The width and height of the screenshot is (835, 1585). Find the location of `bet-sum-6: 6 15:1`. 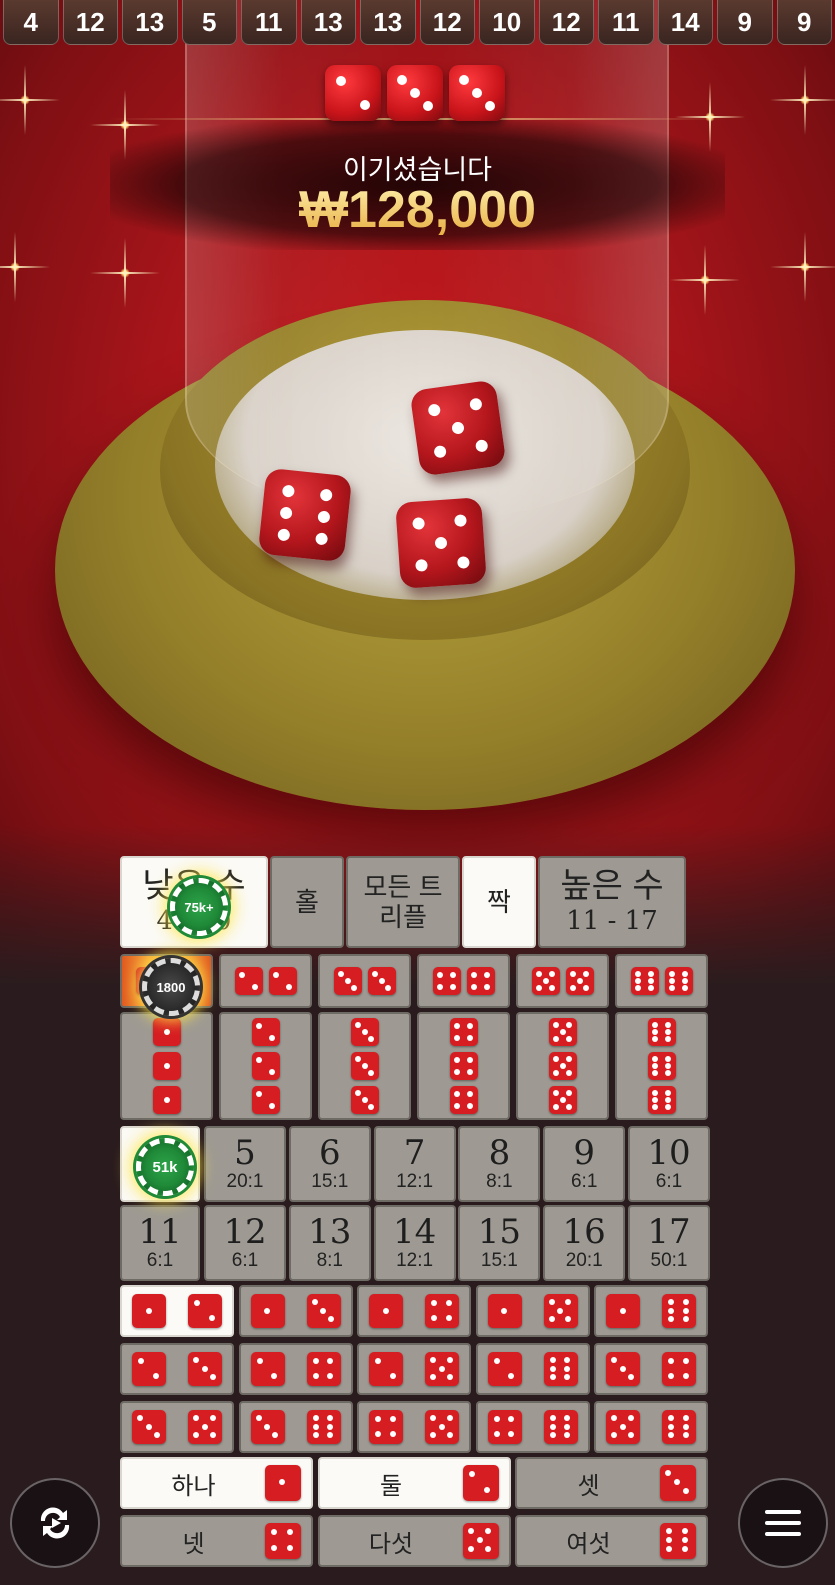

bet-sum-6: 6 15:1 is located at coordinates (329, 1164).